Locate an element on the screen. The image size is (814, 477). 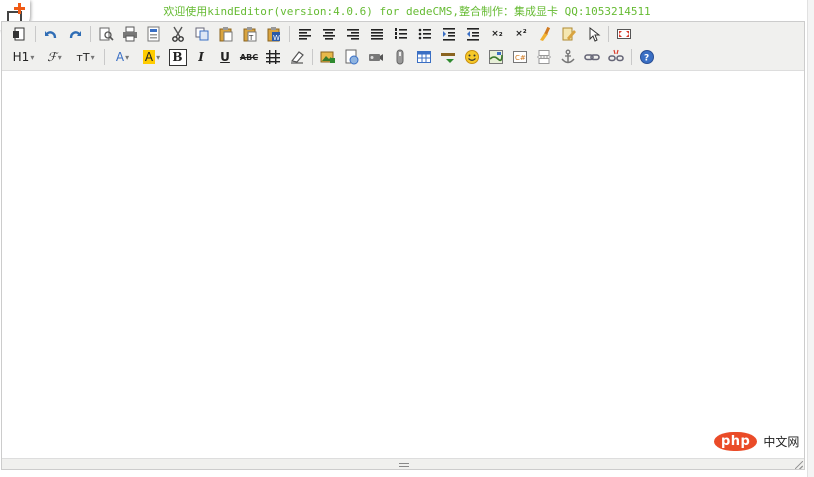
preview-icon is located at coordinates (106, 34).